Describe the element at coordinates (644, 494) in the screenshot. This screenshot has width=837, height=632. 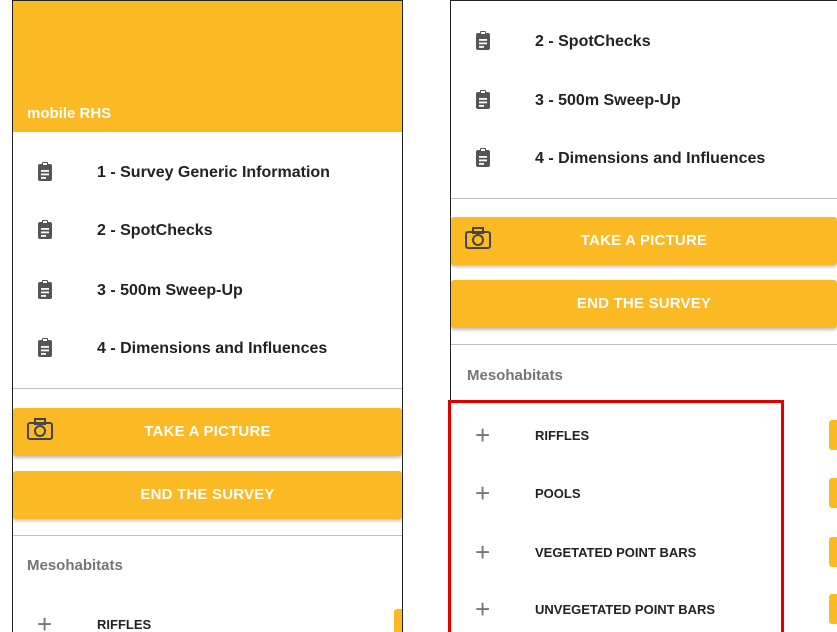
I see `meso-item-pools: + POOLS` at that location.